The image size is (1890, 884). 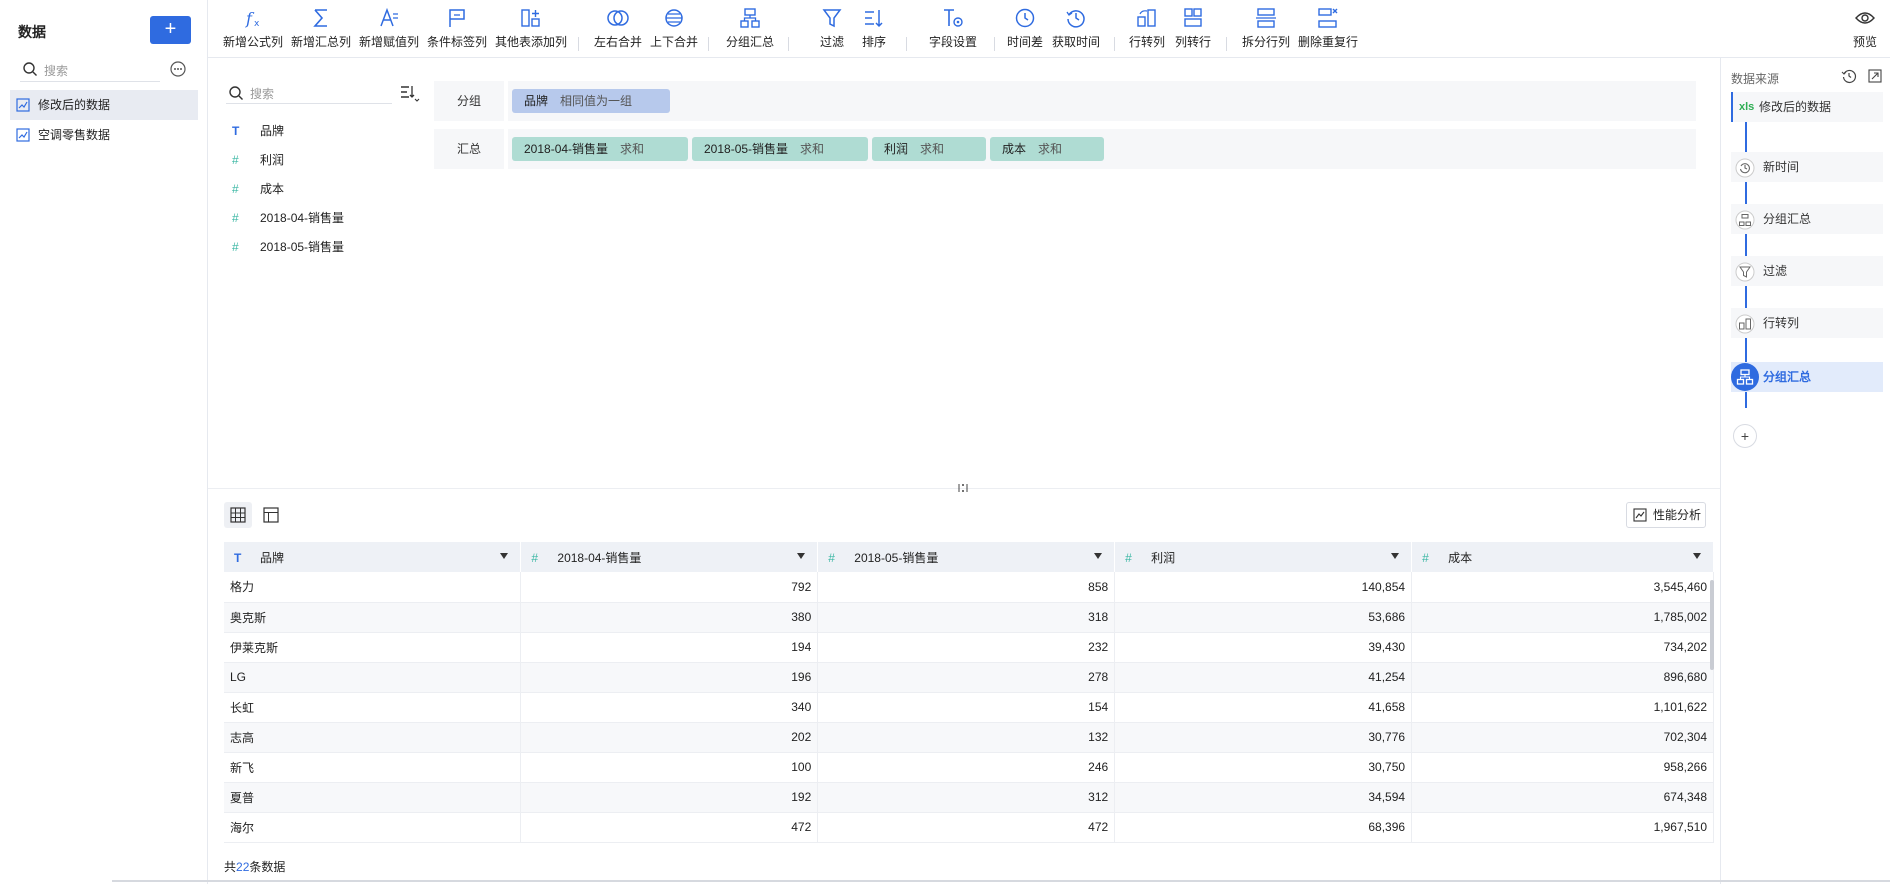 I want to click on add-formula-column-button: fx 新增公式列, so click(x=253, y=30).